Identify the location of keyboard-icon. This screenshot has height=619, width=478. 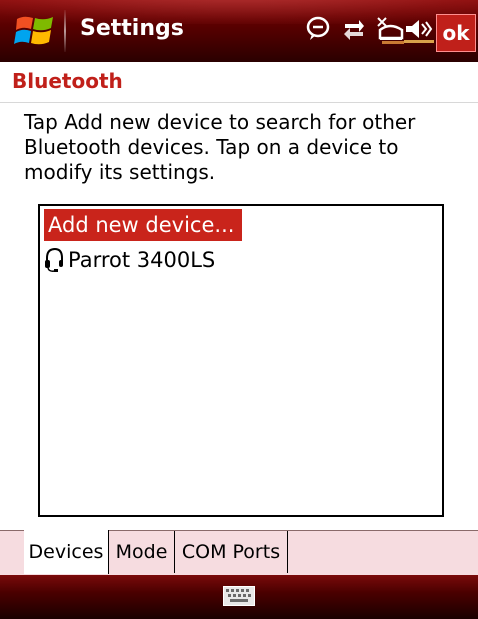
(239, 596).